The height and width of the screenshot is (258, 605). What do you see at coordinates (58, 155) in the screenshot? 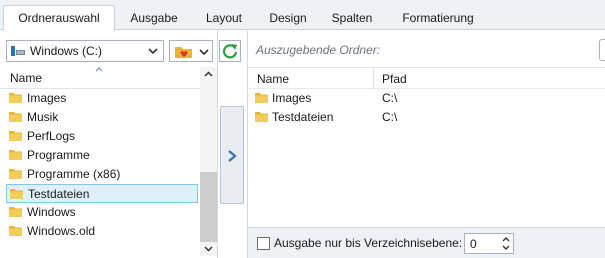
I see `tree-item-label: Programme` at bounding box center [58, 155].